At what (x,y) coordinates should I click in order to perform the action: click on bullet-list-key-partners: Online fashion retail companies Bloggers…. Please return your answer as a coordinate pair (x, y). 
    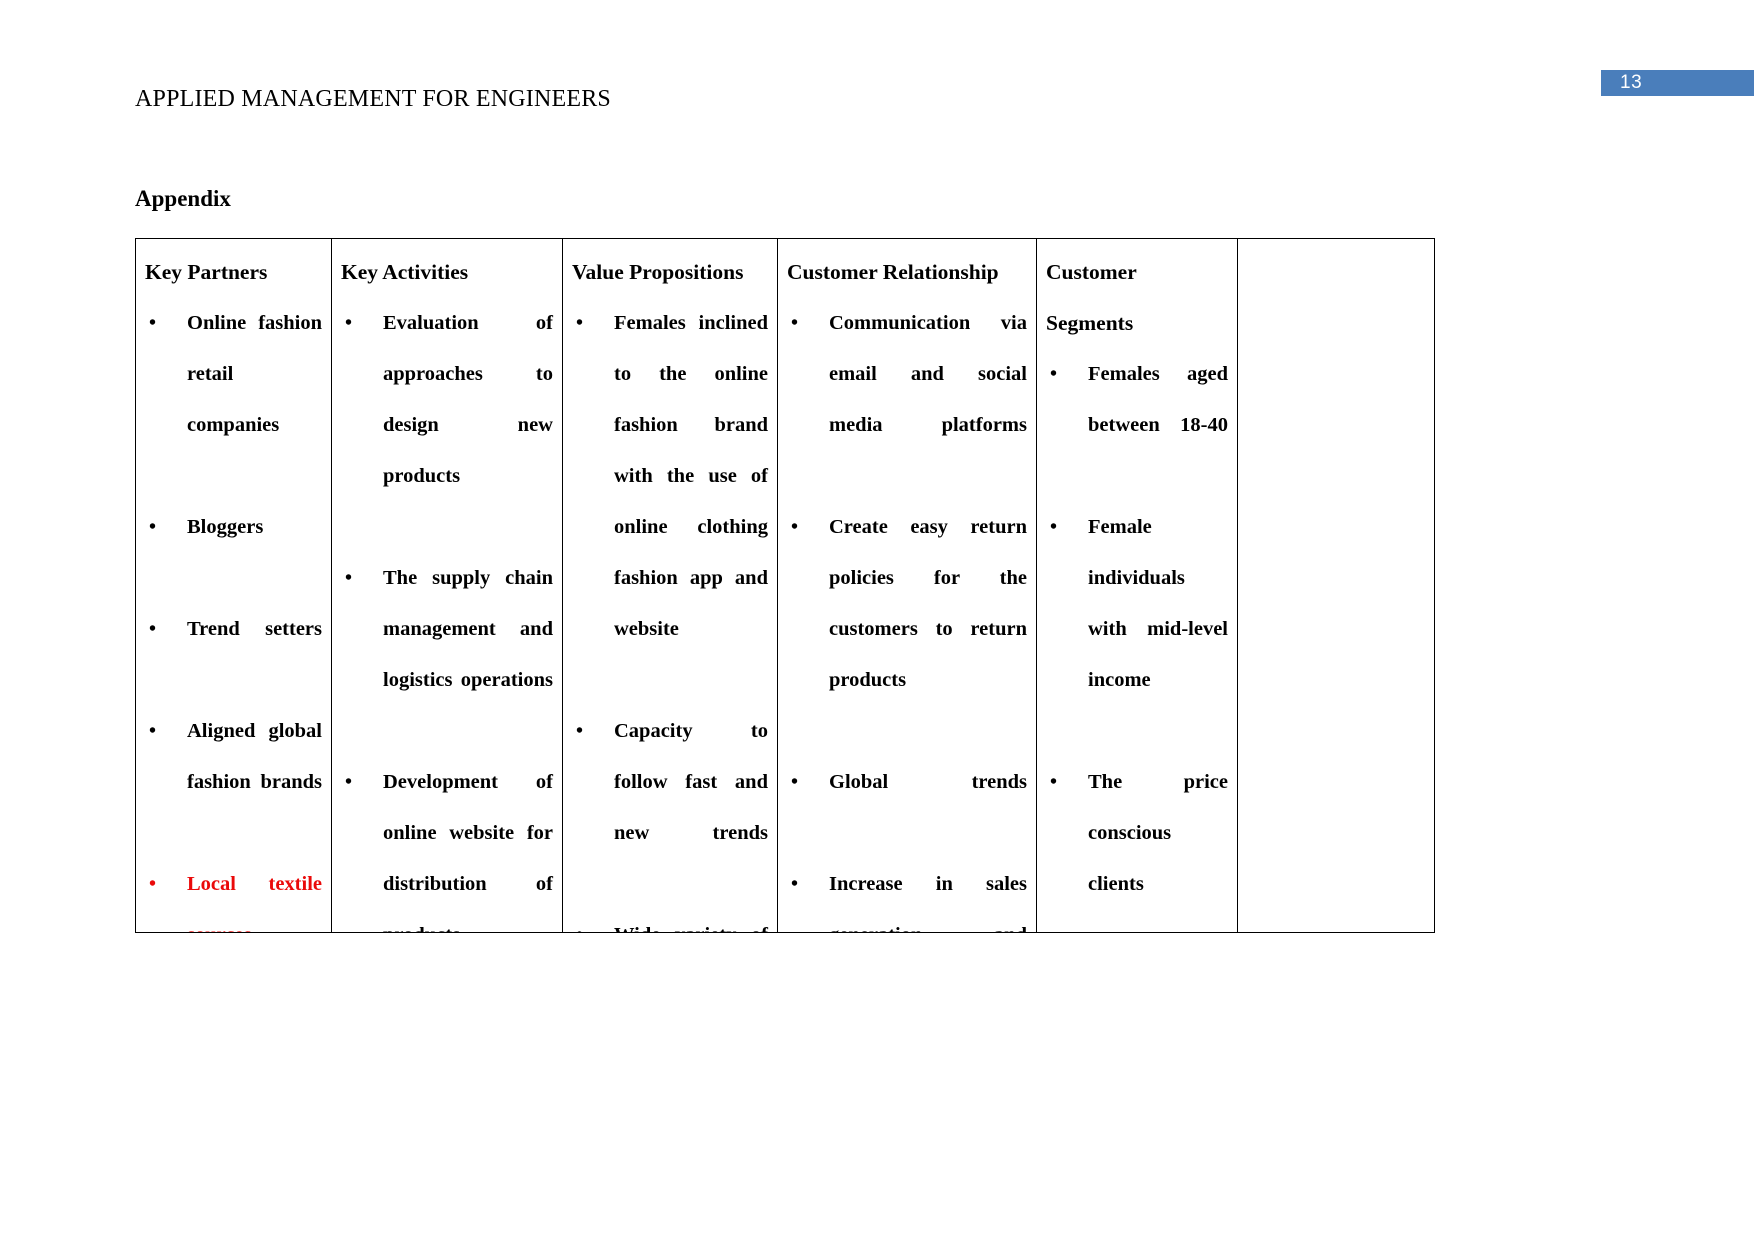
    Looking at the image, I should click on (233, 615).